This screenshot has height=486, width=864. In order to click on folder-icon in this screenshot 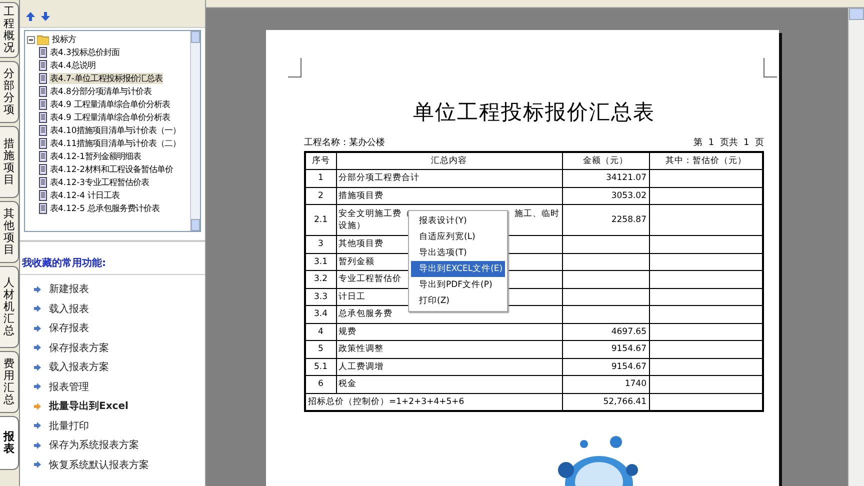, I will do `click(43, 39)`.